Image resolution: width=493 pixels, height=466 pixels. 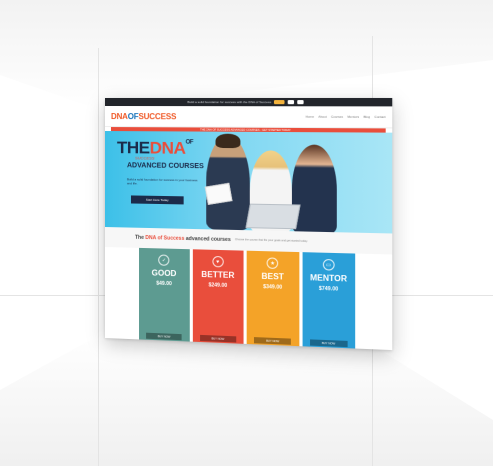 I want to click on logo-success: SUCCESS, so click(x=157, y=116).